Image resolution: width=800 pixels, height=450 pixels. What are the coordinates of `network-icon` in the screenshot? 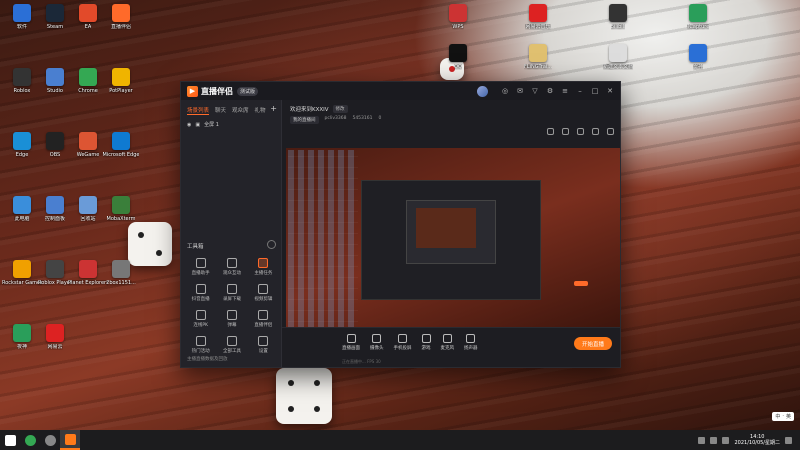 It's located at (714, 440).